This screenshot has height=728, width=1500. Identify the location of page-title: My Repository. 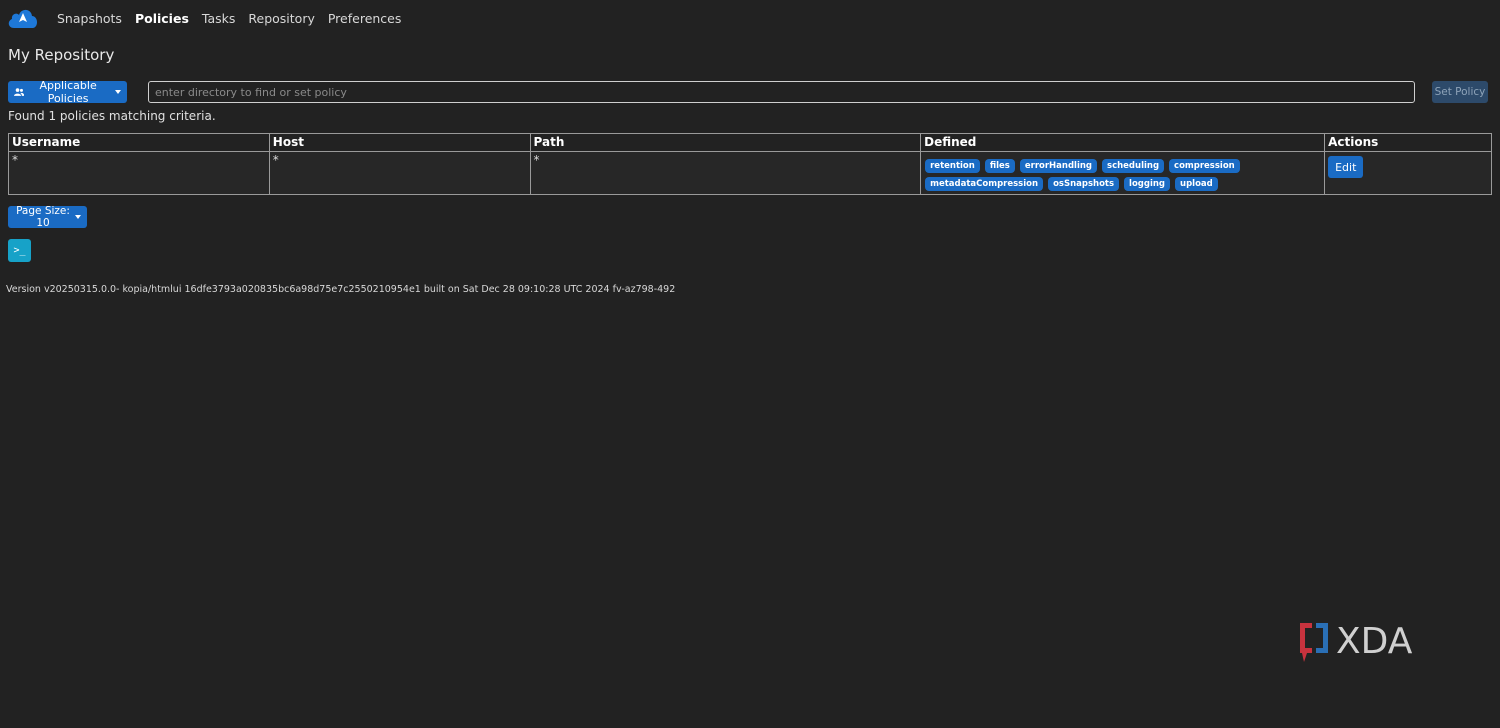
(61, 55).